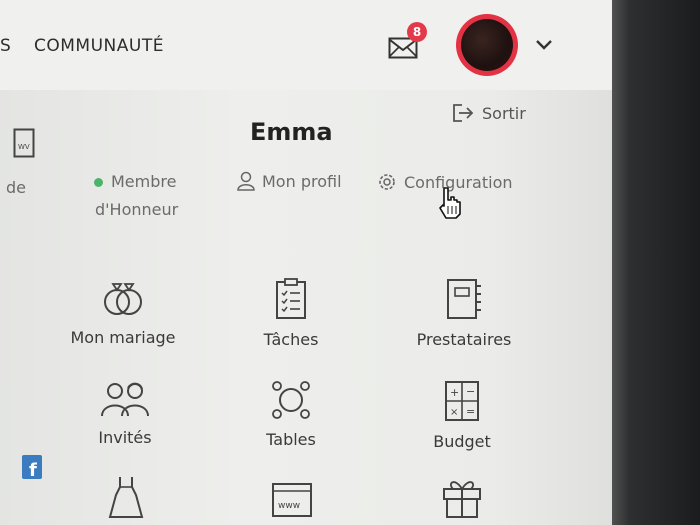 The width and height of the screenshot is (700, 525). What do you see at coordinates (464, 299) in the screenshot?
I see `notebook-icon` at bounding box center [464, 299].